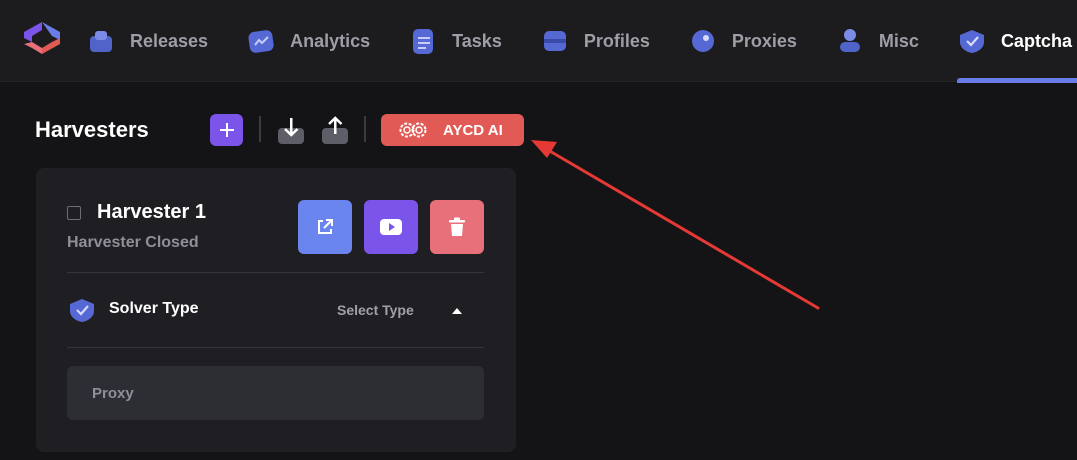 The width and height of the screenshot is (1077, 460). What do you see at coordinates (764, 40) in the screenshot?
I see `tab-label: Proxies` at bounding box center [764, 40].